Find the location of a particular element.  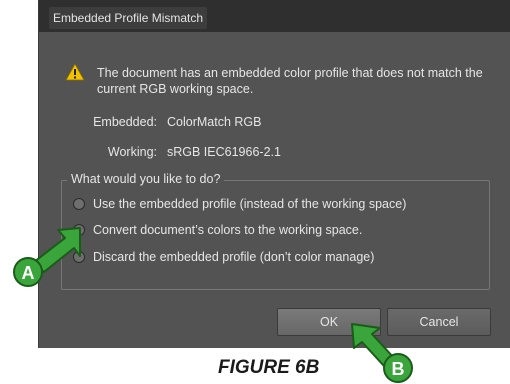

marker-a-label: A is located at coordinates (28, 273).